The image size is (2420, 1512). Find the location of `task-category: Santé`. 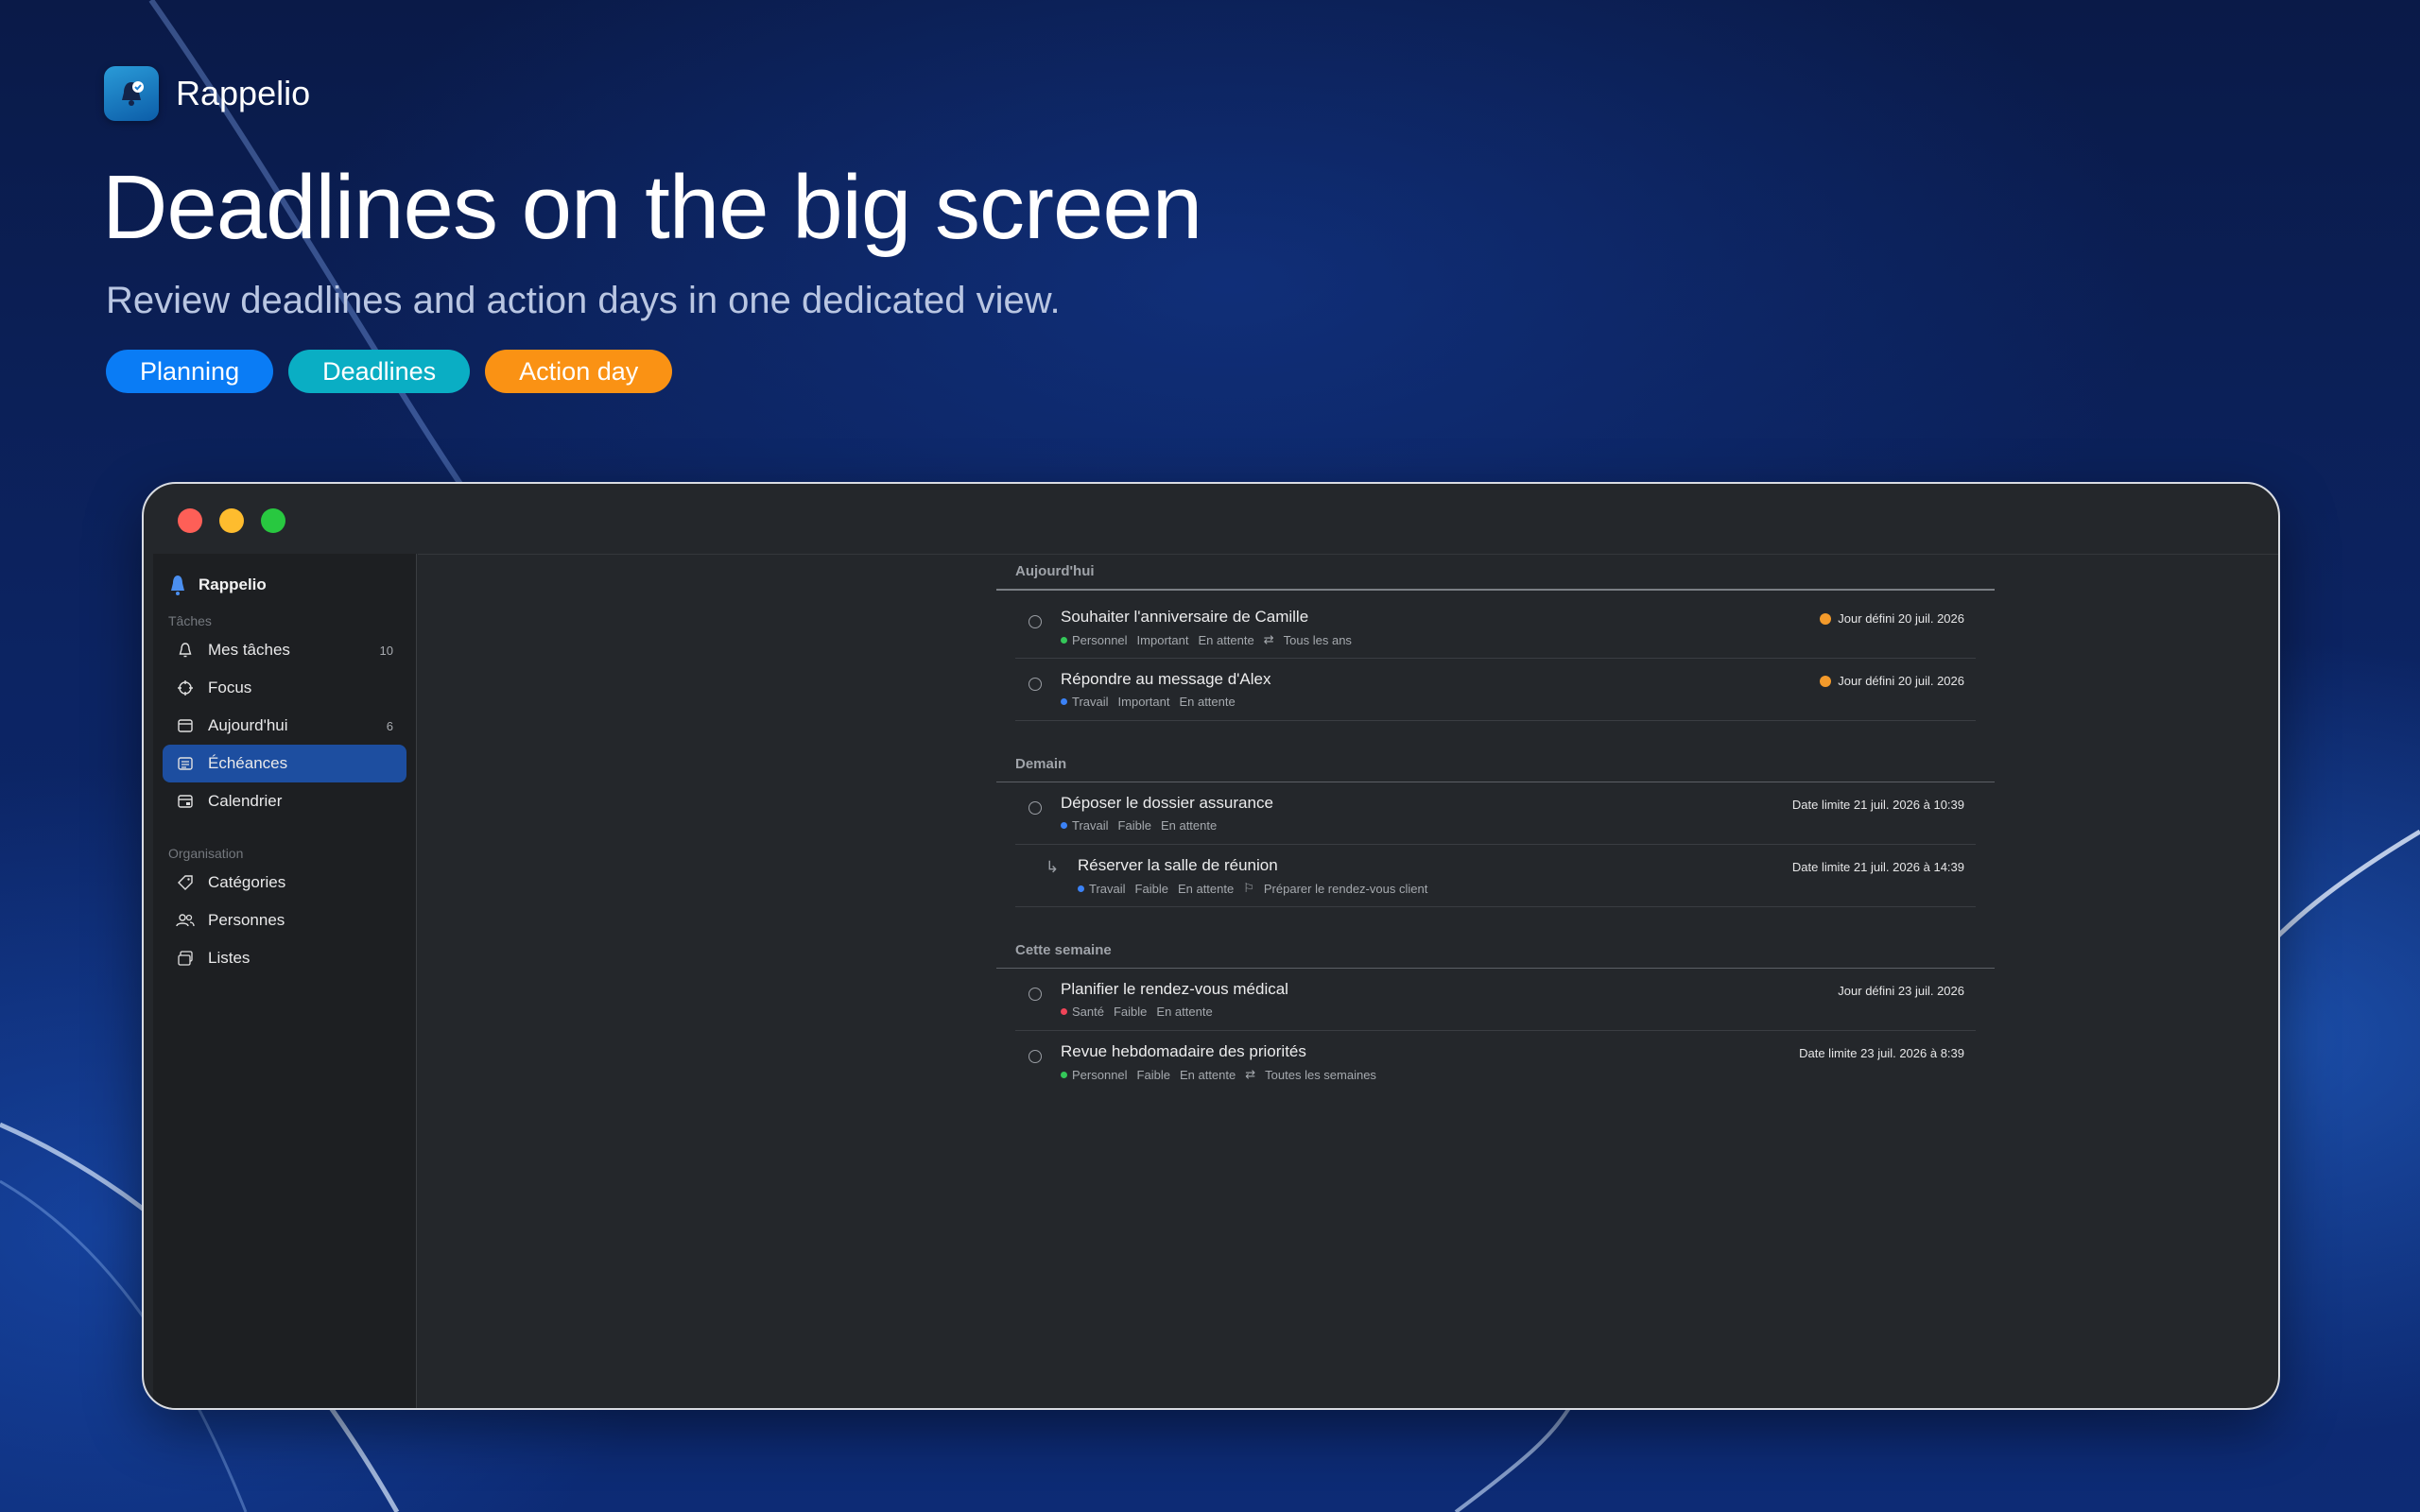

task-category: Santé is located at coordinates (1088, 1012).